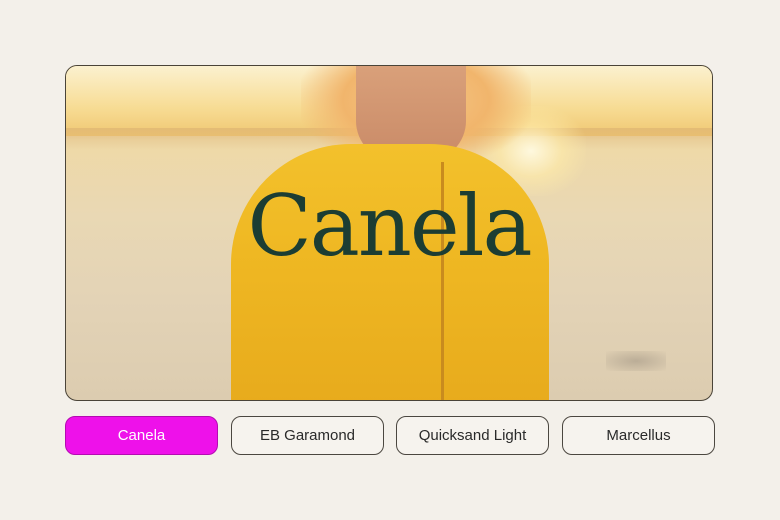 Image resolution: width=780 pixels, height=520 pixels. Describe the element at coordinates (307, 435) in the screenshot. I see `font-option-eb-garamond: EB Garamond` at that location.